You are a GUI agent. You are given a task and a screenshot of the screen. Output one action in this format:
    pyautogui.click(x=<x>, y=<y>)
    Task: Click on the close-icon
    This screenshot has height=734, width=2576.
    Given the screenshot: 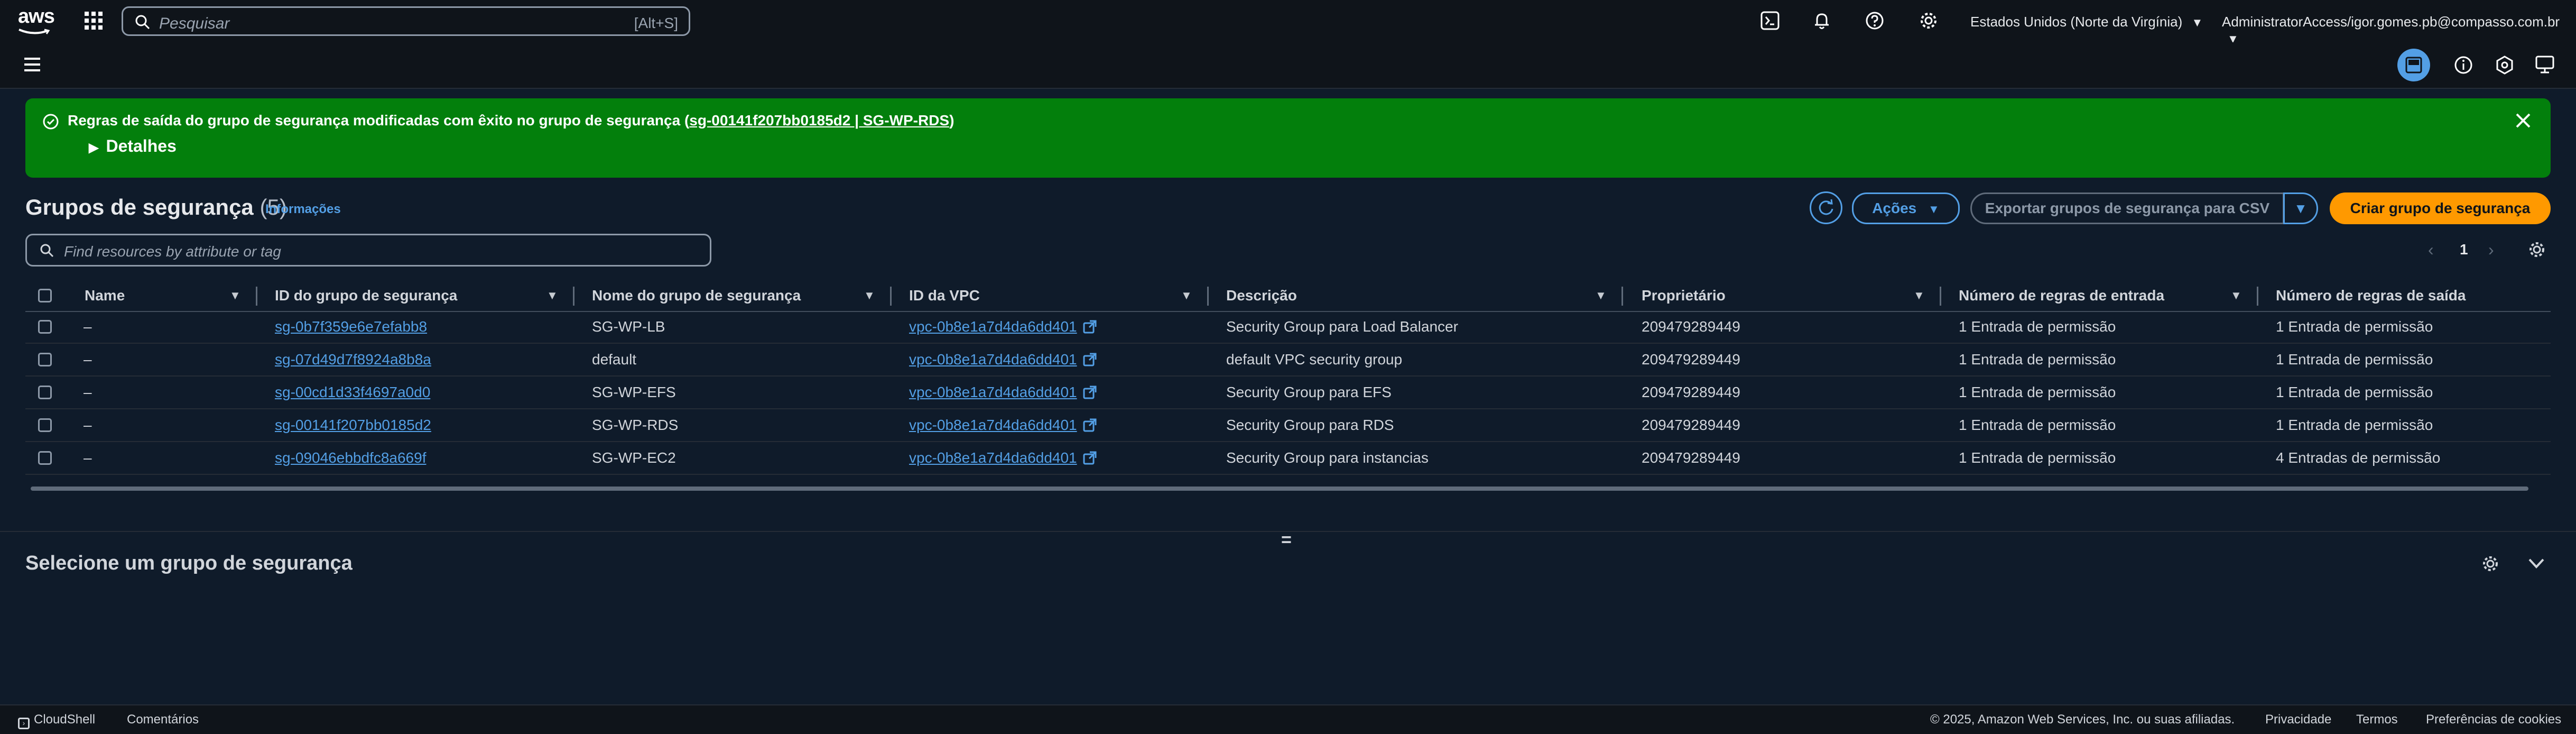 What is the action you would take?
    pyautogui.click(x=2523, y=120)
    